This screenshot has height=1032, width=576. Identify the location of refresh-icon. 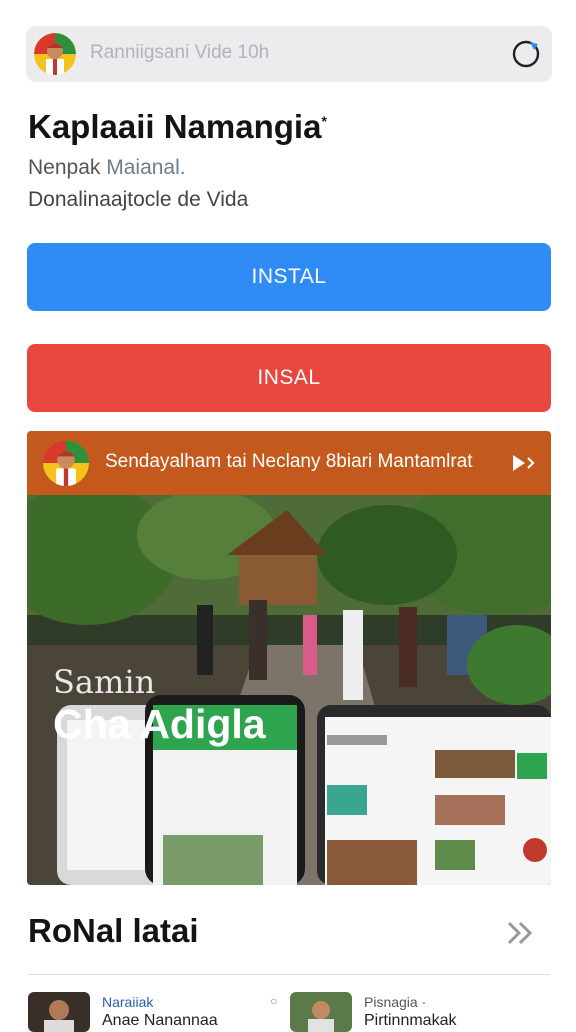
(526, 54).